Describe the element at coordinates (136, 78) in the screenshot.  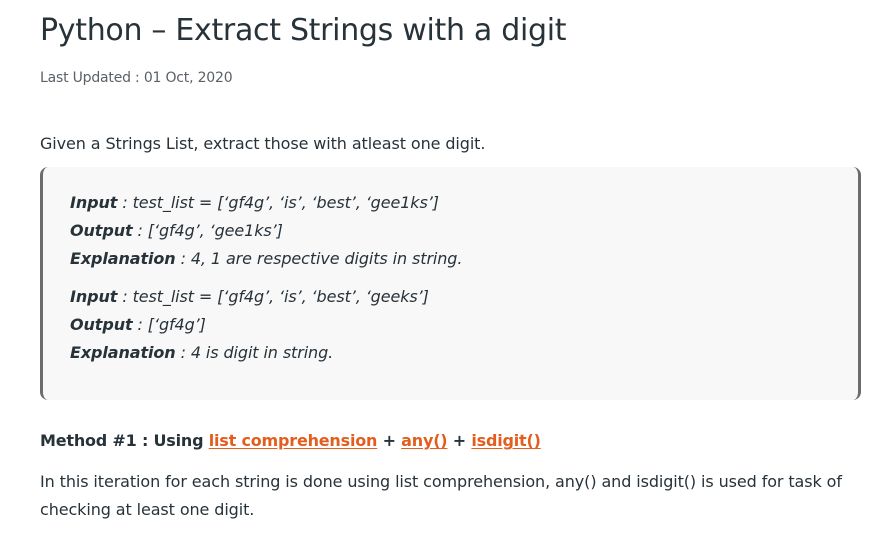
I see `last-updated: Last Updated : 01 Oct, 2020` at that location.